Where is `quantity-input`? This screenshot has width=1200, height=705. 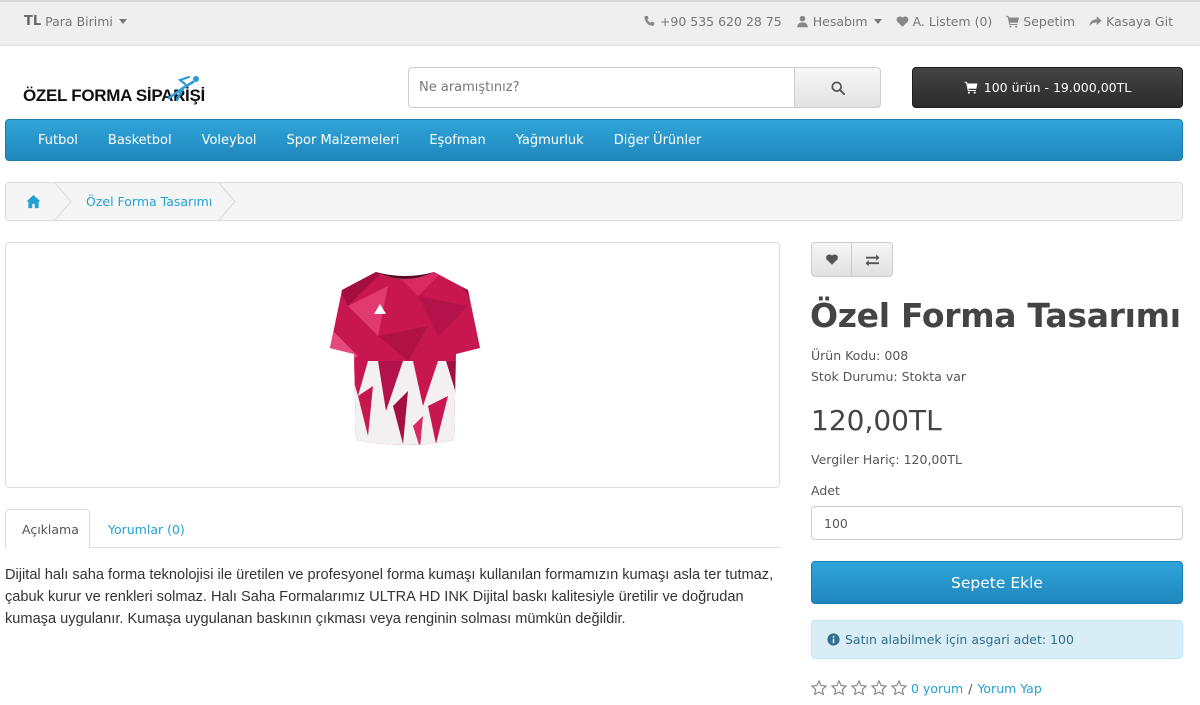
quantity-input is located at coordinates (997, 523).